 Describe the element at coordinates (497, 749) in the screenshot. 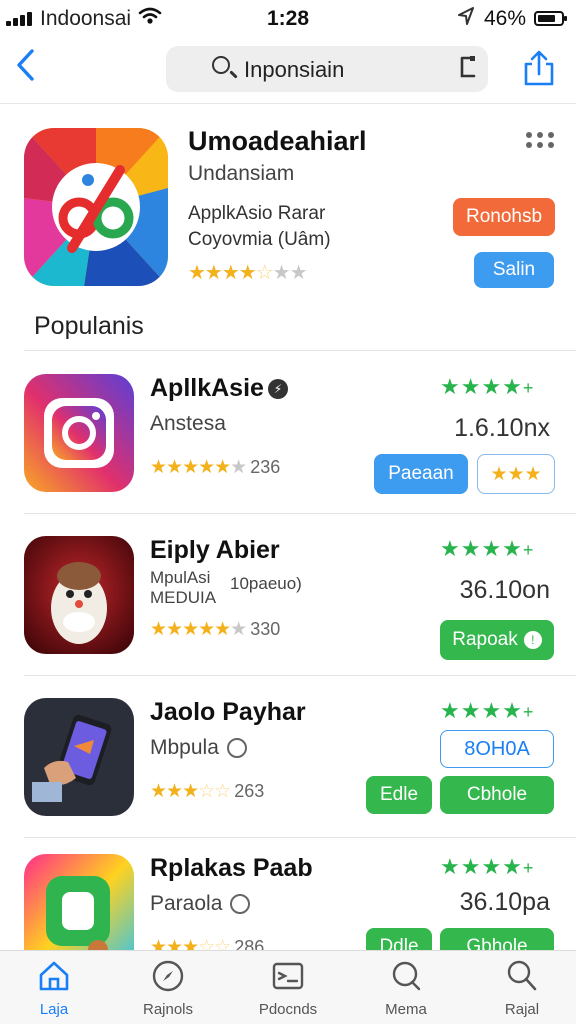

I see `size-button: 8OH0A` at that location.